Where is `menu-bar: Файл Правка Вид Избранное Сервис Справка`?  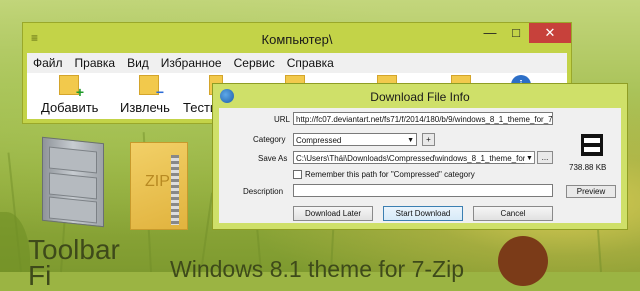 menu-bar: Файл Правка Вид Избранное Сервис Справка is located at coordinates (297, 63).